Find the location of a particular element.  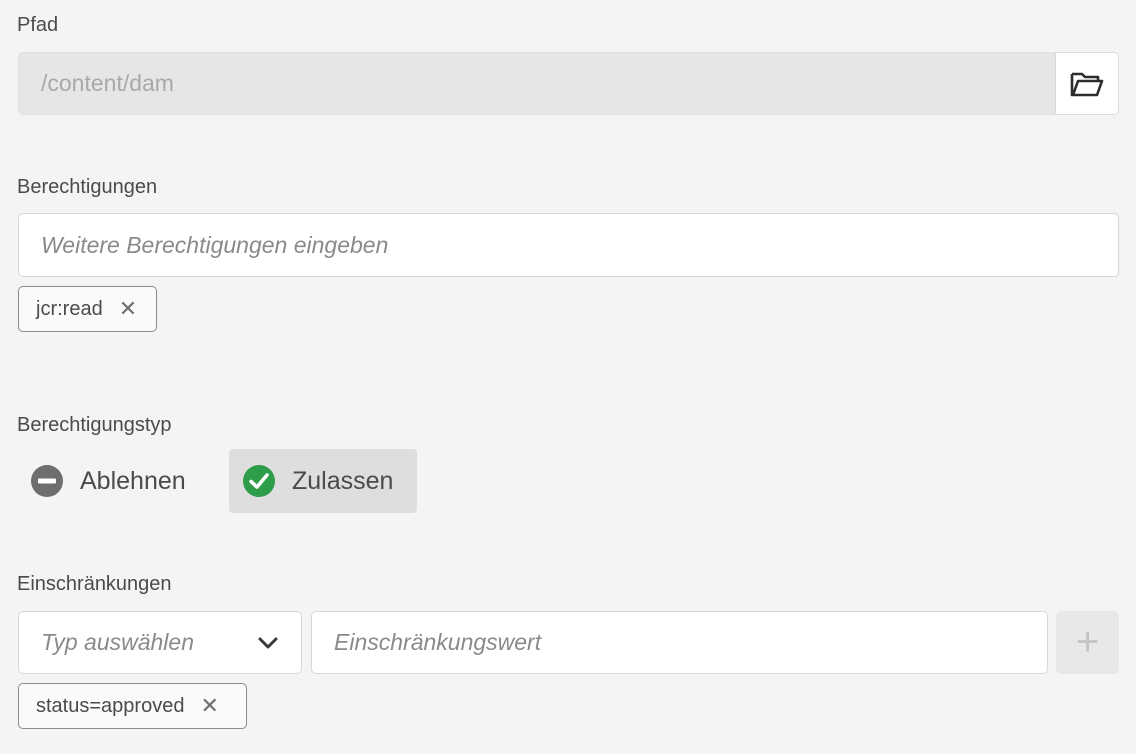

permission-tag-text: jcr:read is located at coordinates (69, 308).